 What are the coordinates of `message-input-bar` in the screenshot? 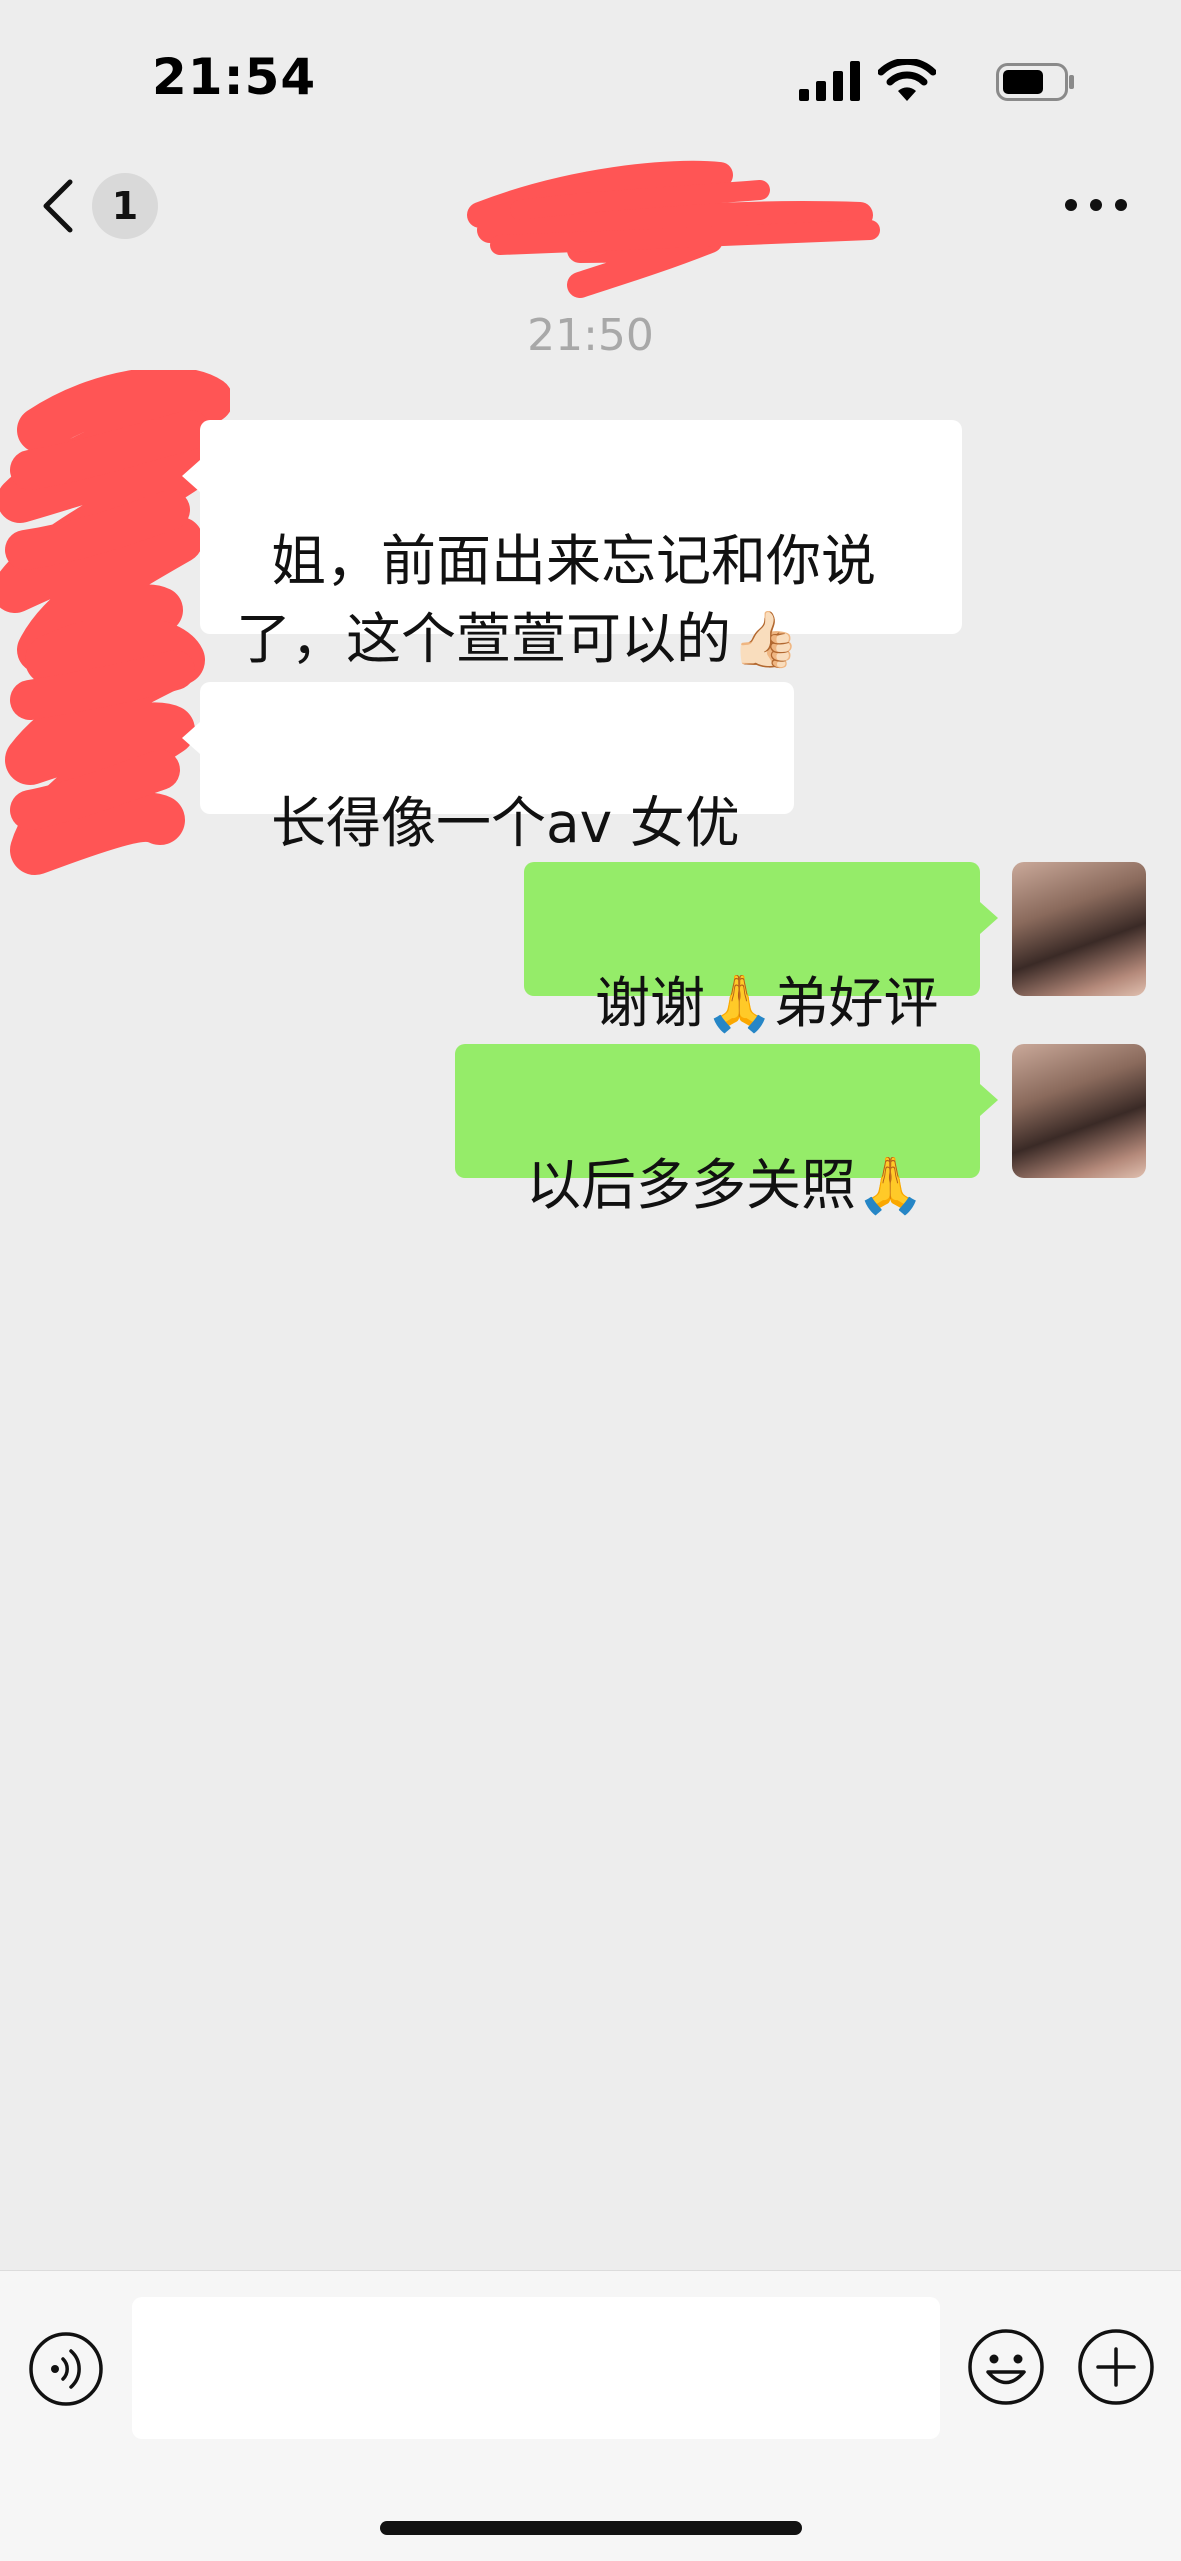 It's located at (590, 2415).